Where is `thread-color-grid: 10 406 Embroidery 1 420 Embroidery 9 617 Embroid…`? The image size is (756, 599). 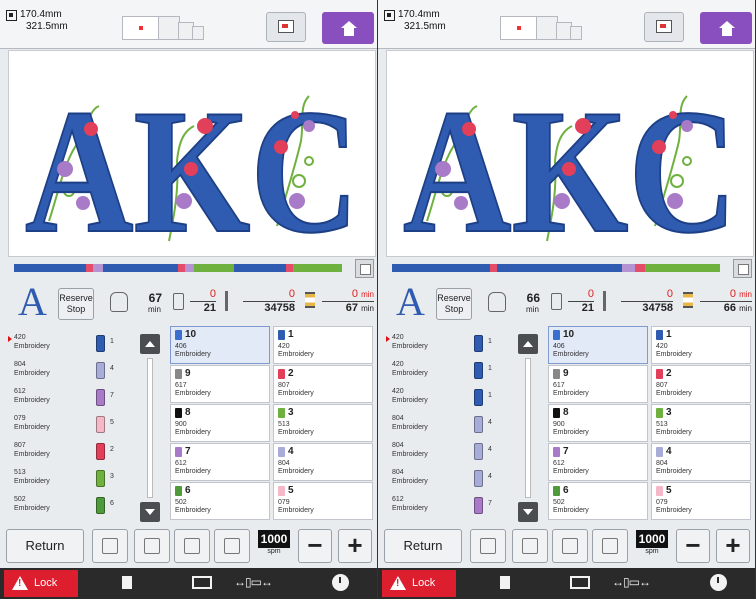
thread-color-grid: 10 406 Embroidery 1 420 Embroidery 9 617 Embroid… is located at coordinates (273, 424).